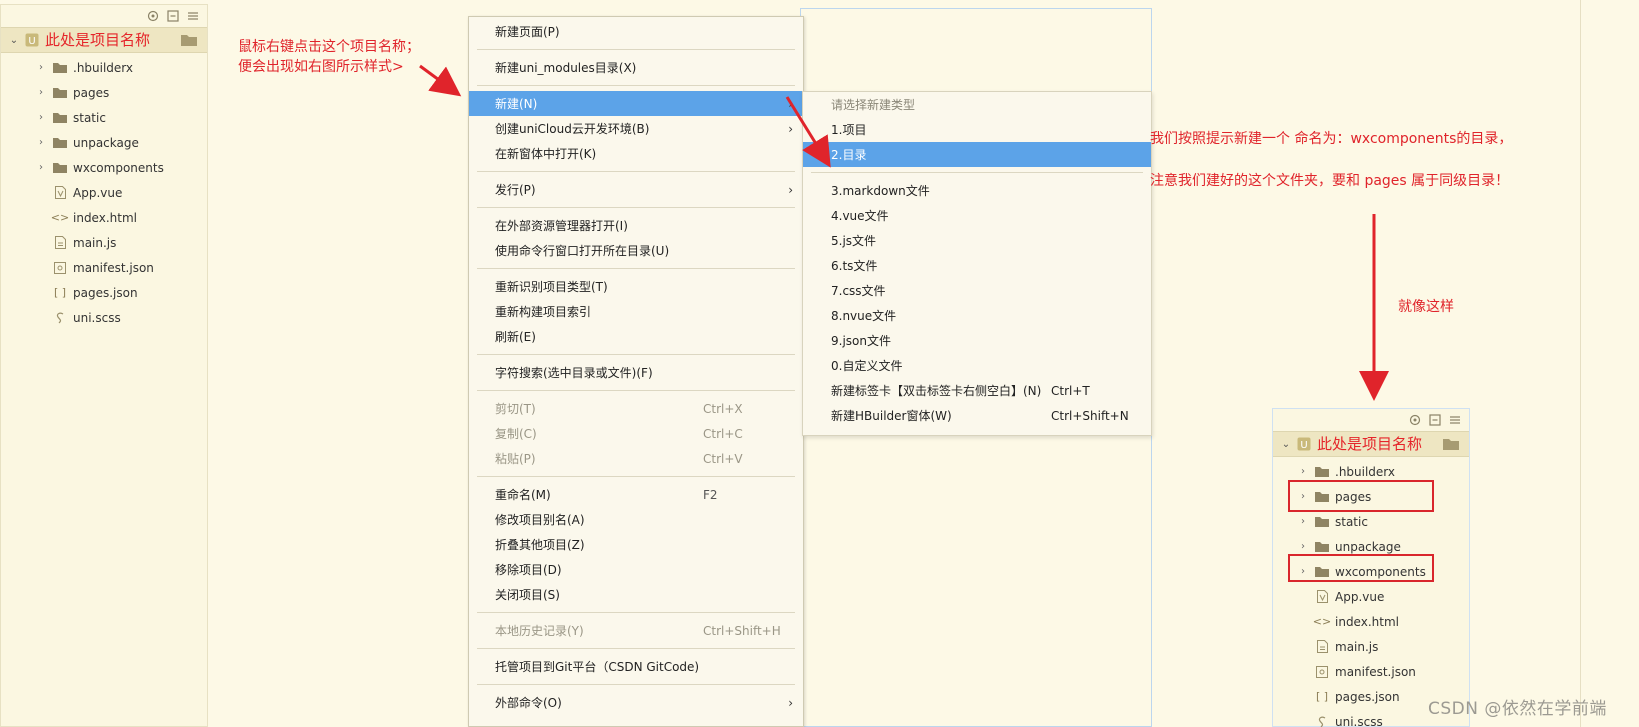 The image size is (1639, 727). What do you see at coordinates (1517, 709) in the screenshot?
I see `watermark: CSDN @依然在学前端` at bounding box center [1517, 709].